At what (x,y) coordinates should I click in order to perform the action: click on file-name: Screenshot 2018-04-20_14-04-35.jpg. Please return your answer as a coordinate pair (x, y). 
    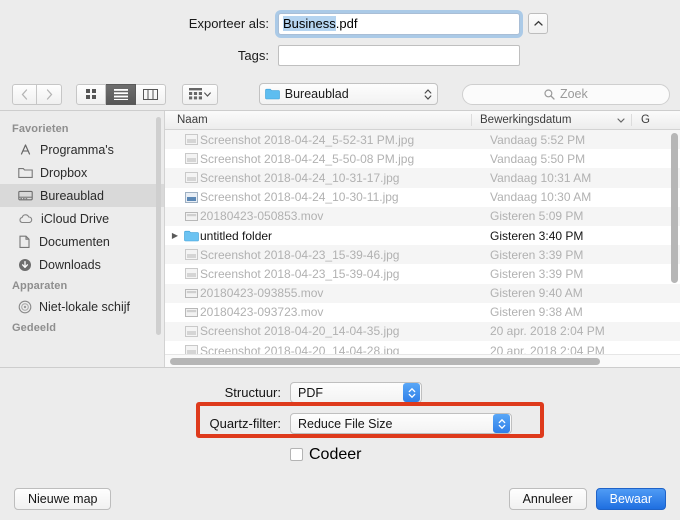
    Looking at the image, I should click on (300, 331).